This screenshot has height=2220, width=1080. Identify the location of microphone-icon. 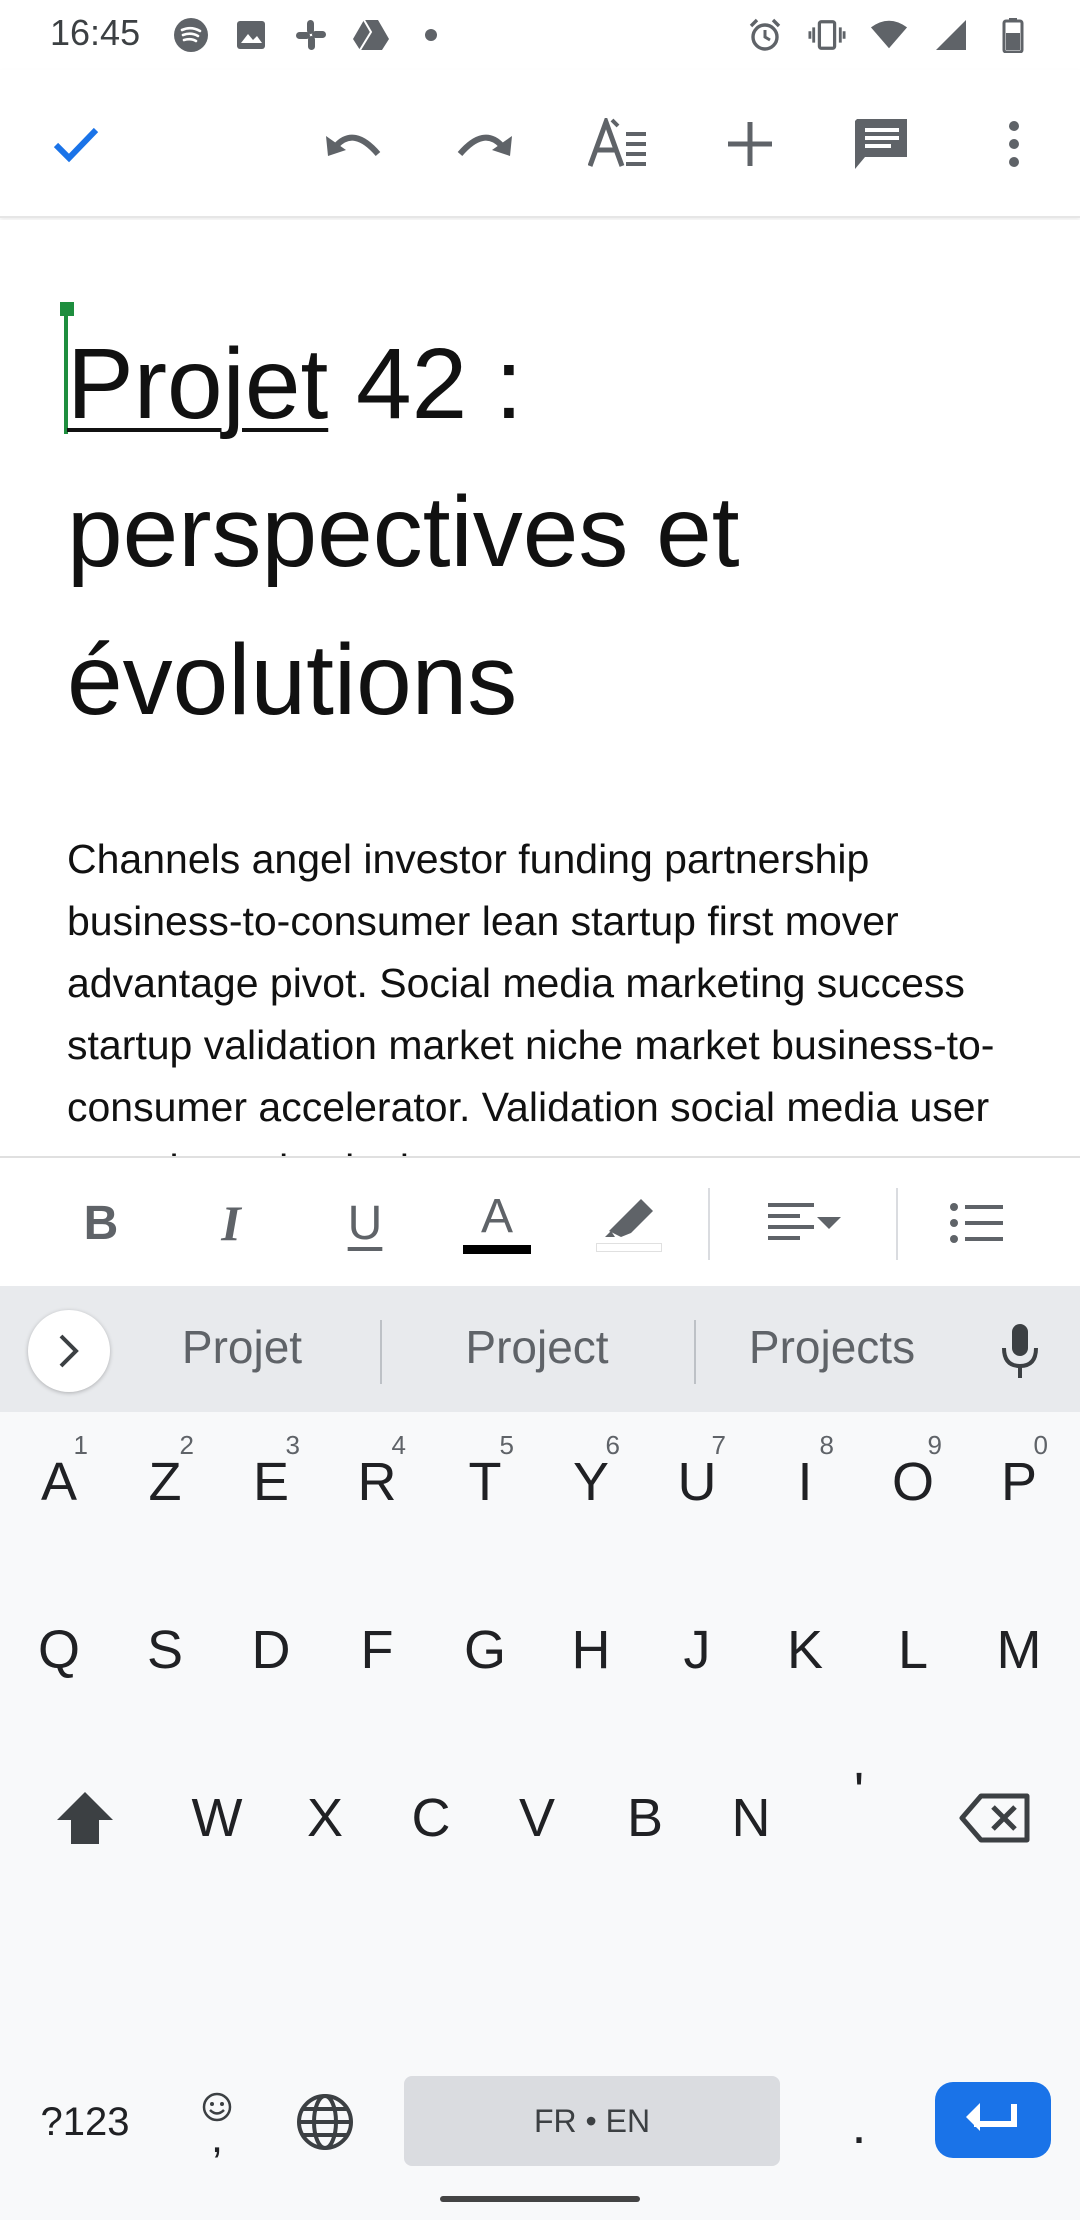
(1020, 1351).